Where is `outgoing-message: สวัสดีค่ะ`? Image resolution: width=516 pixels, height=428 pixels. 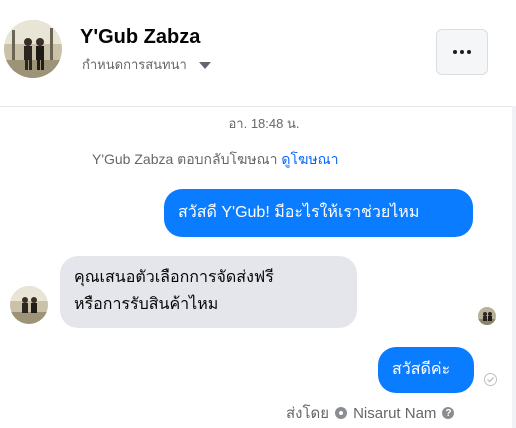
outgoing-message: สวัสดีค่ะ is located at coordinates (426, 370).